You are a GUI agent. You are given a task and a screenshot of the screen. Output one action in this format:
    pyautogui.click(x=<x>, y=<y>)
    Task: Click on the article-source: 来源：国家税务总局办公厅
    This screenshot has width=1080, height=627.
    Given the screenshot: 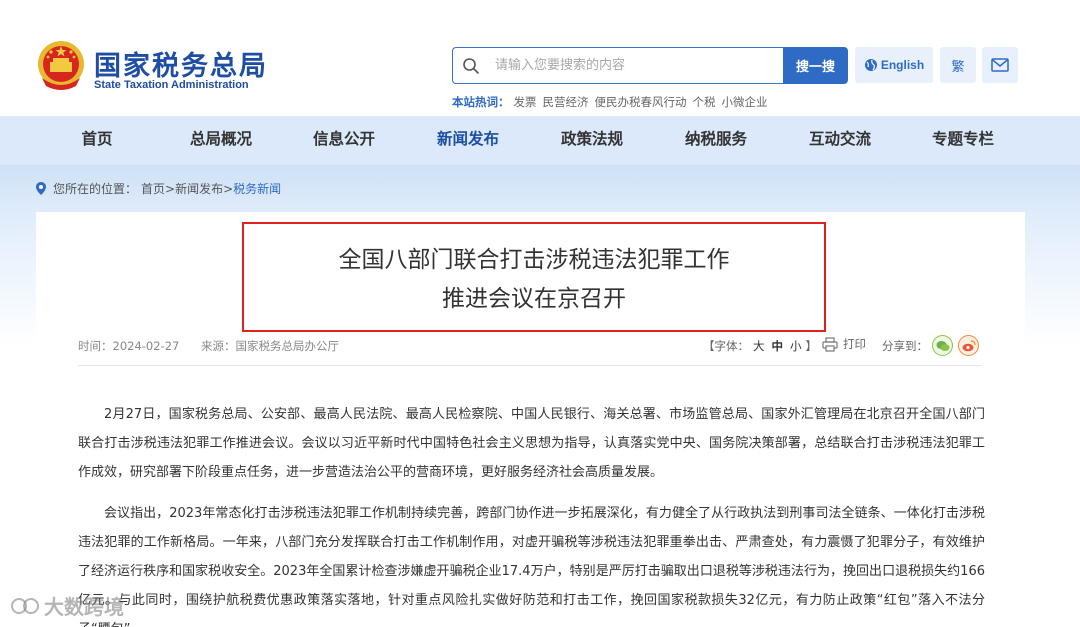 What is the action you would take?
    pyautogui.click(x=270, y=346)
    